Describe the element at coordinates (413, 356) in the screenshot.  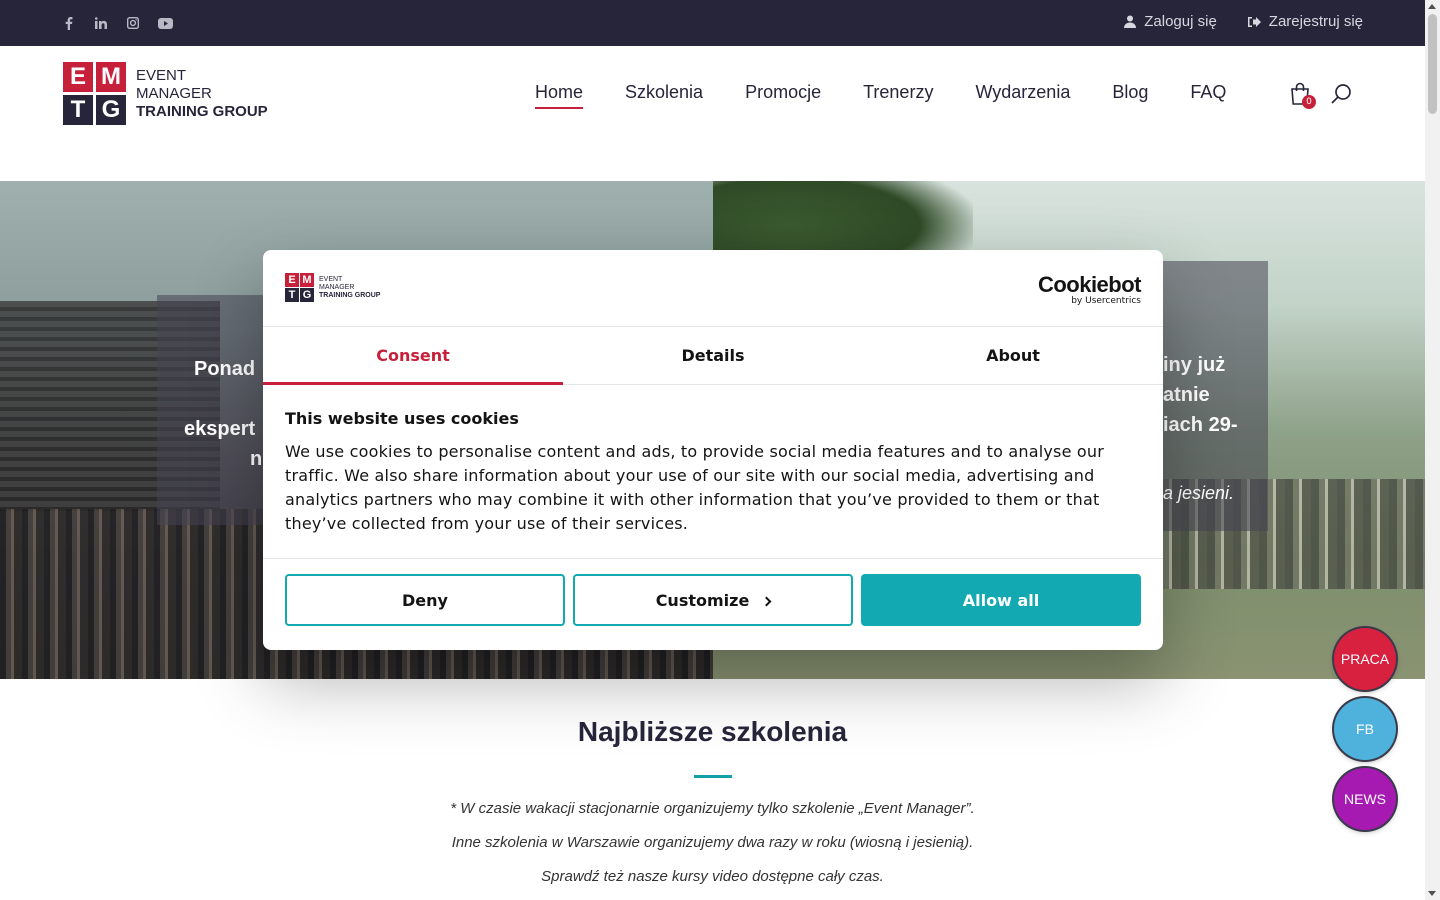
I see `tab-consent: Consent` at that location.